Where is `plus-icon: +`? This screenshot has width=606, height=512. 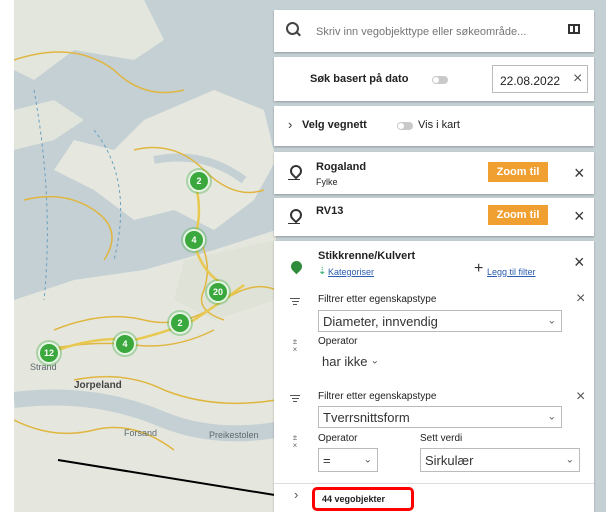
plus-icon: + is located at coordinates (478, 269).